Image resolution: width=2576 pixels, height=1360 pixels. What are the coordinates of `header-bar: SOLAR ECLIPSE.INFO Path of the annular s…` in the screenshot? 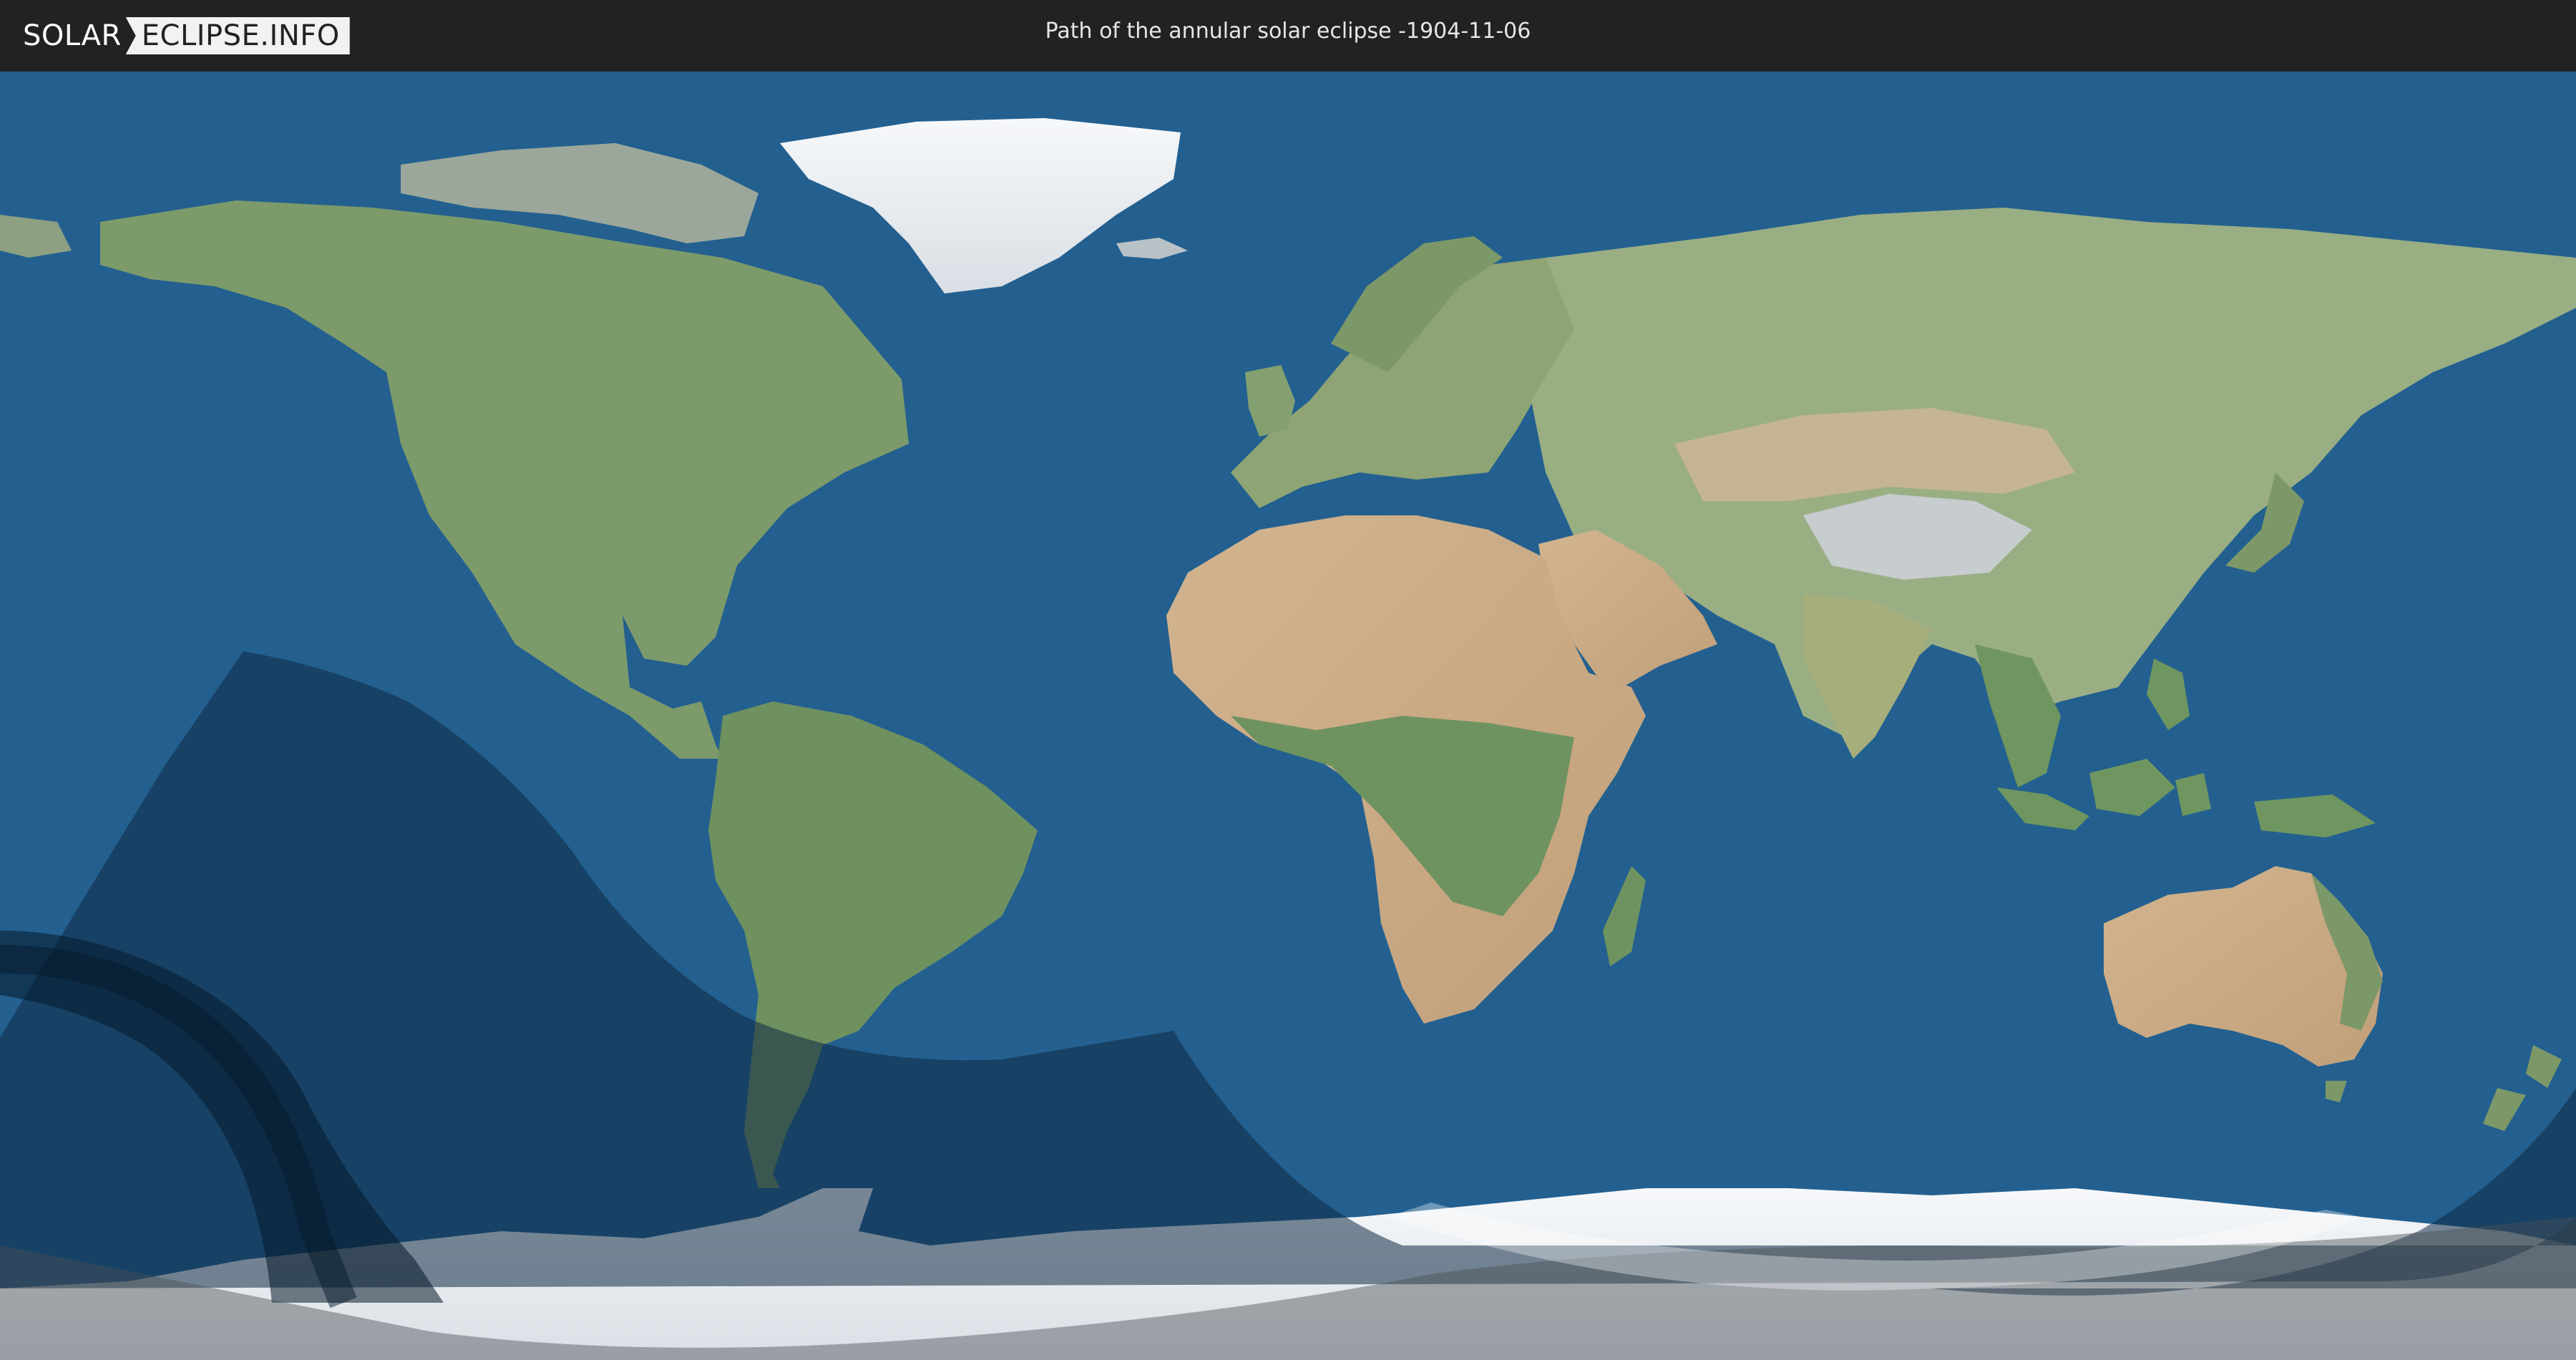 It's located at (1288, 36).